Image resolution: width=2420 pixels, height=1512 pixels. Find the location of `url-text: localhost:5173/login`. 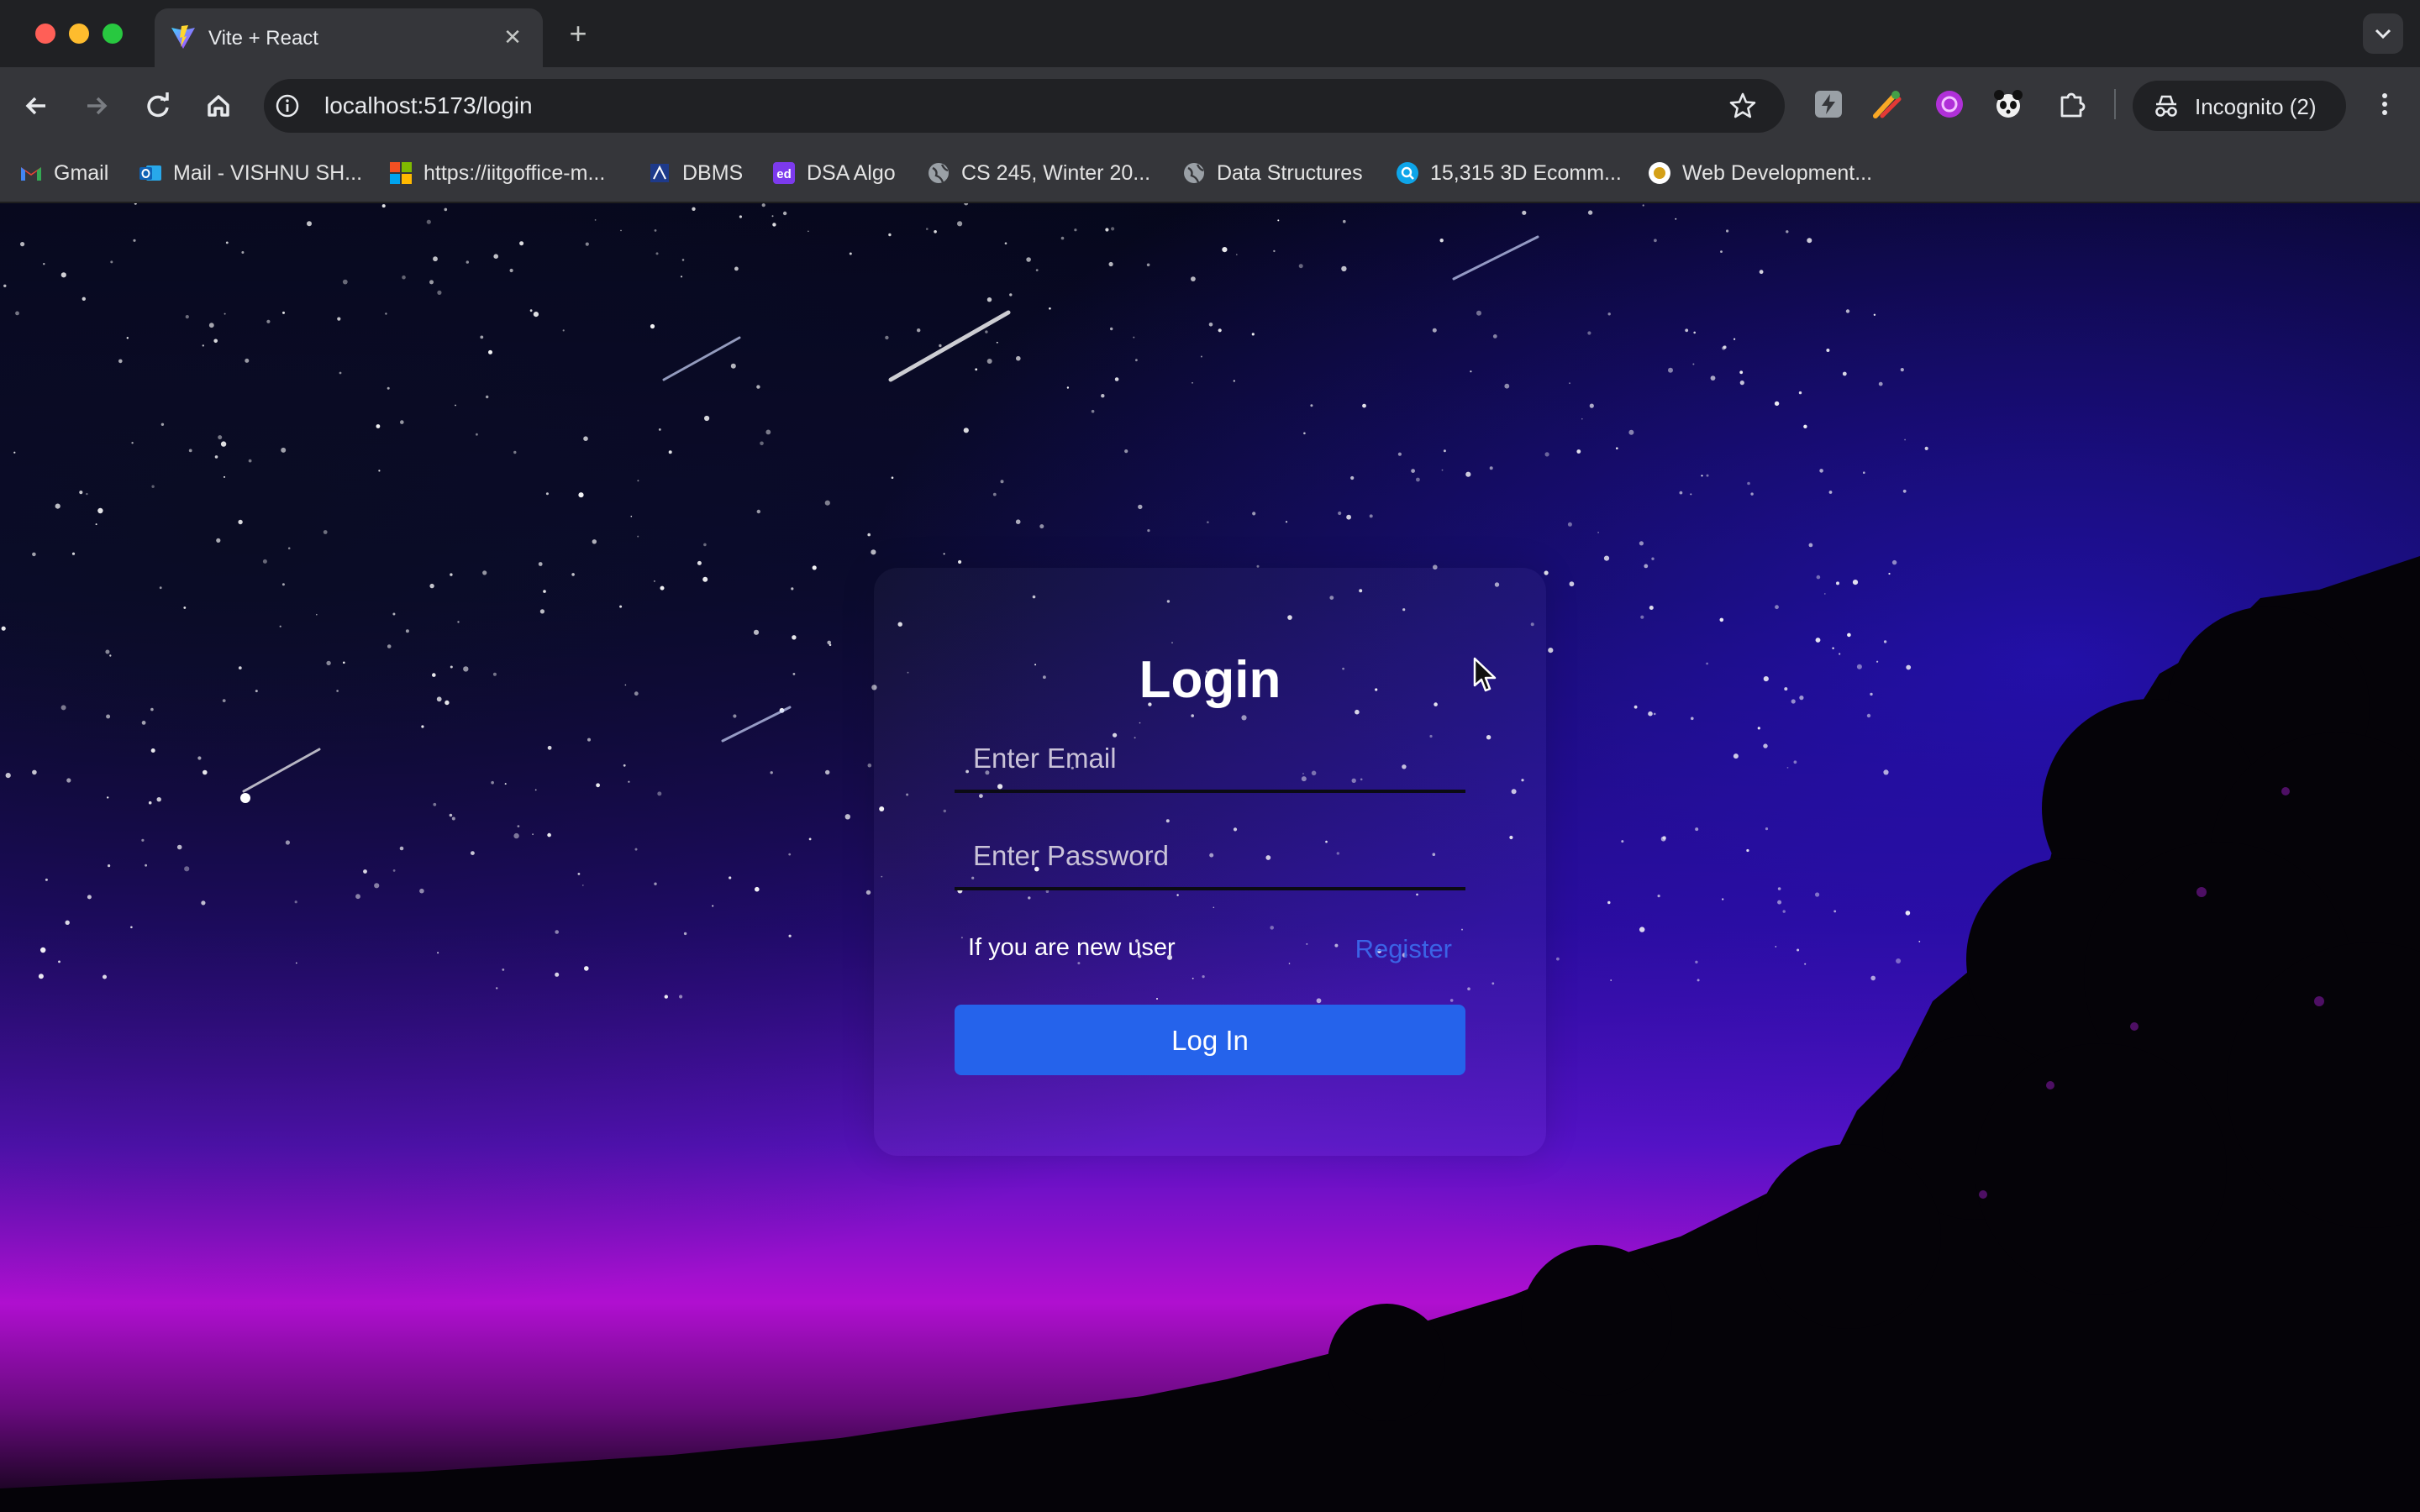

url-text: localhost:5173/login is located at coordinates (428, 105).